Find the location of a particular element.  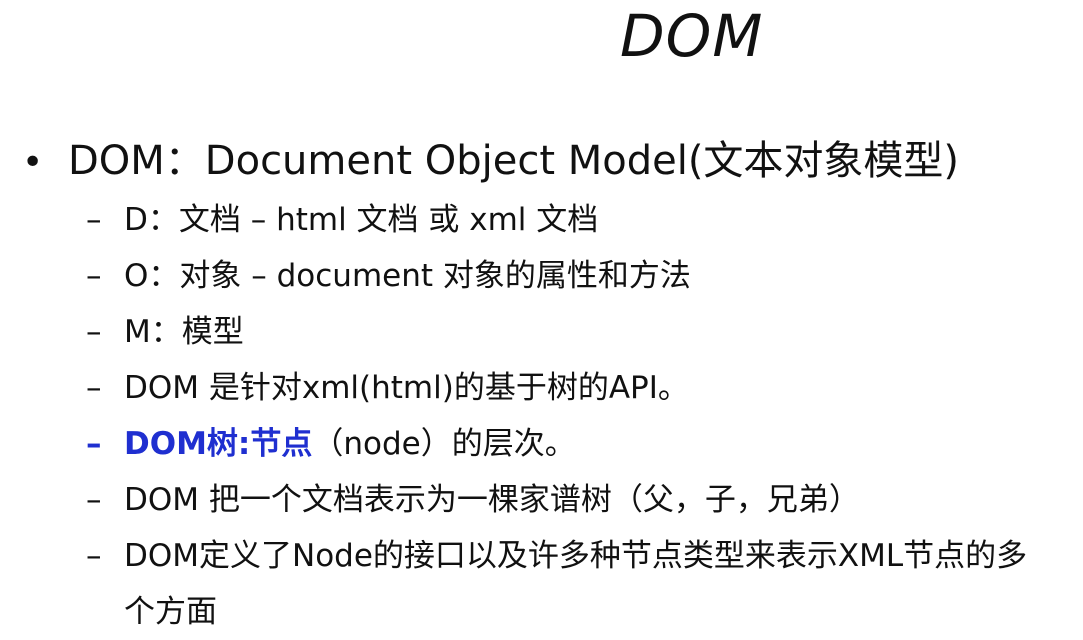

main-bullet: • DOM：Document Object Model(文本对象模型) is located at coordinates (490, 157).